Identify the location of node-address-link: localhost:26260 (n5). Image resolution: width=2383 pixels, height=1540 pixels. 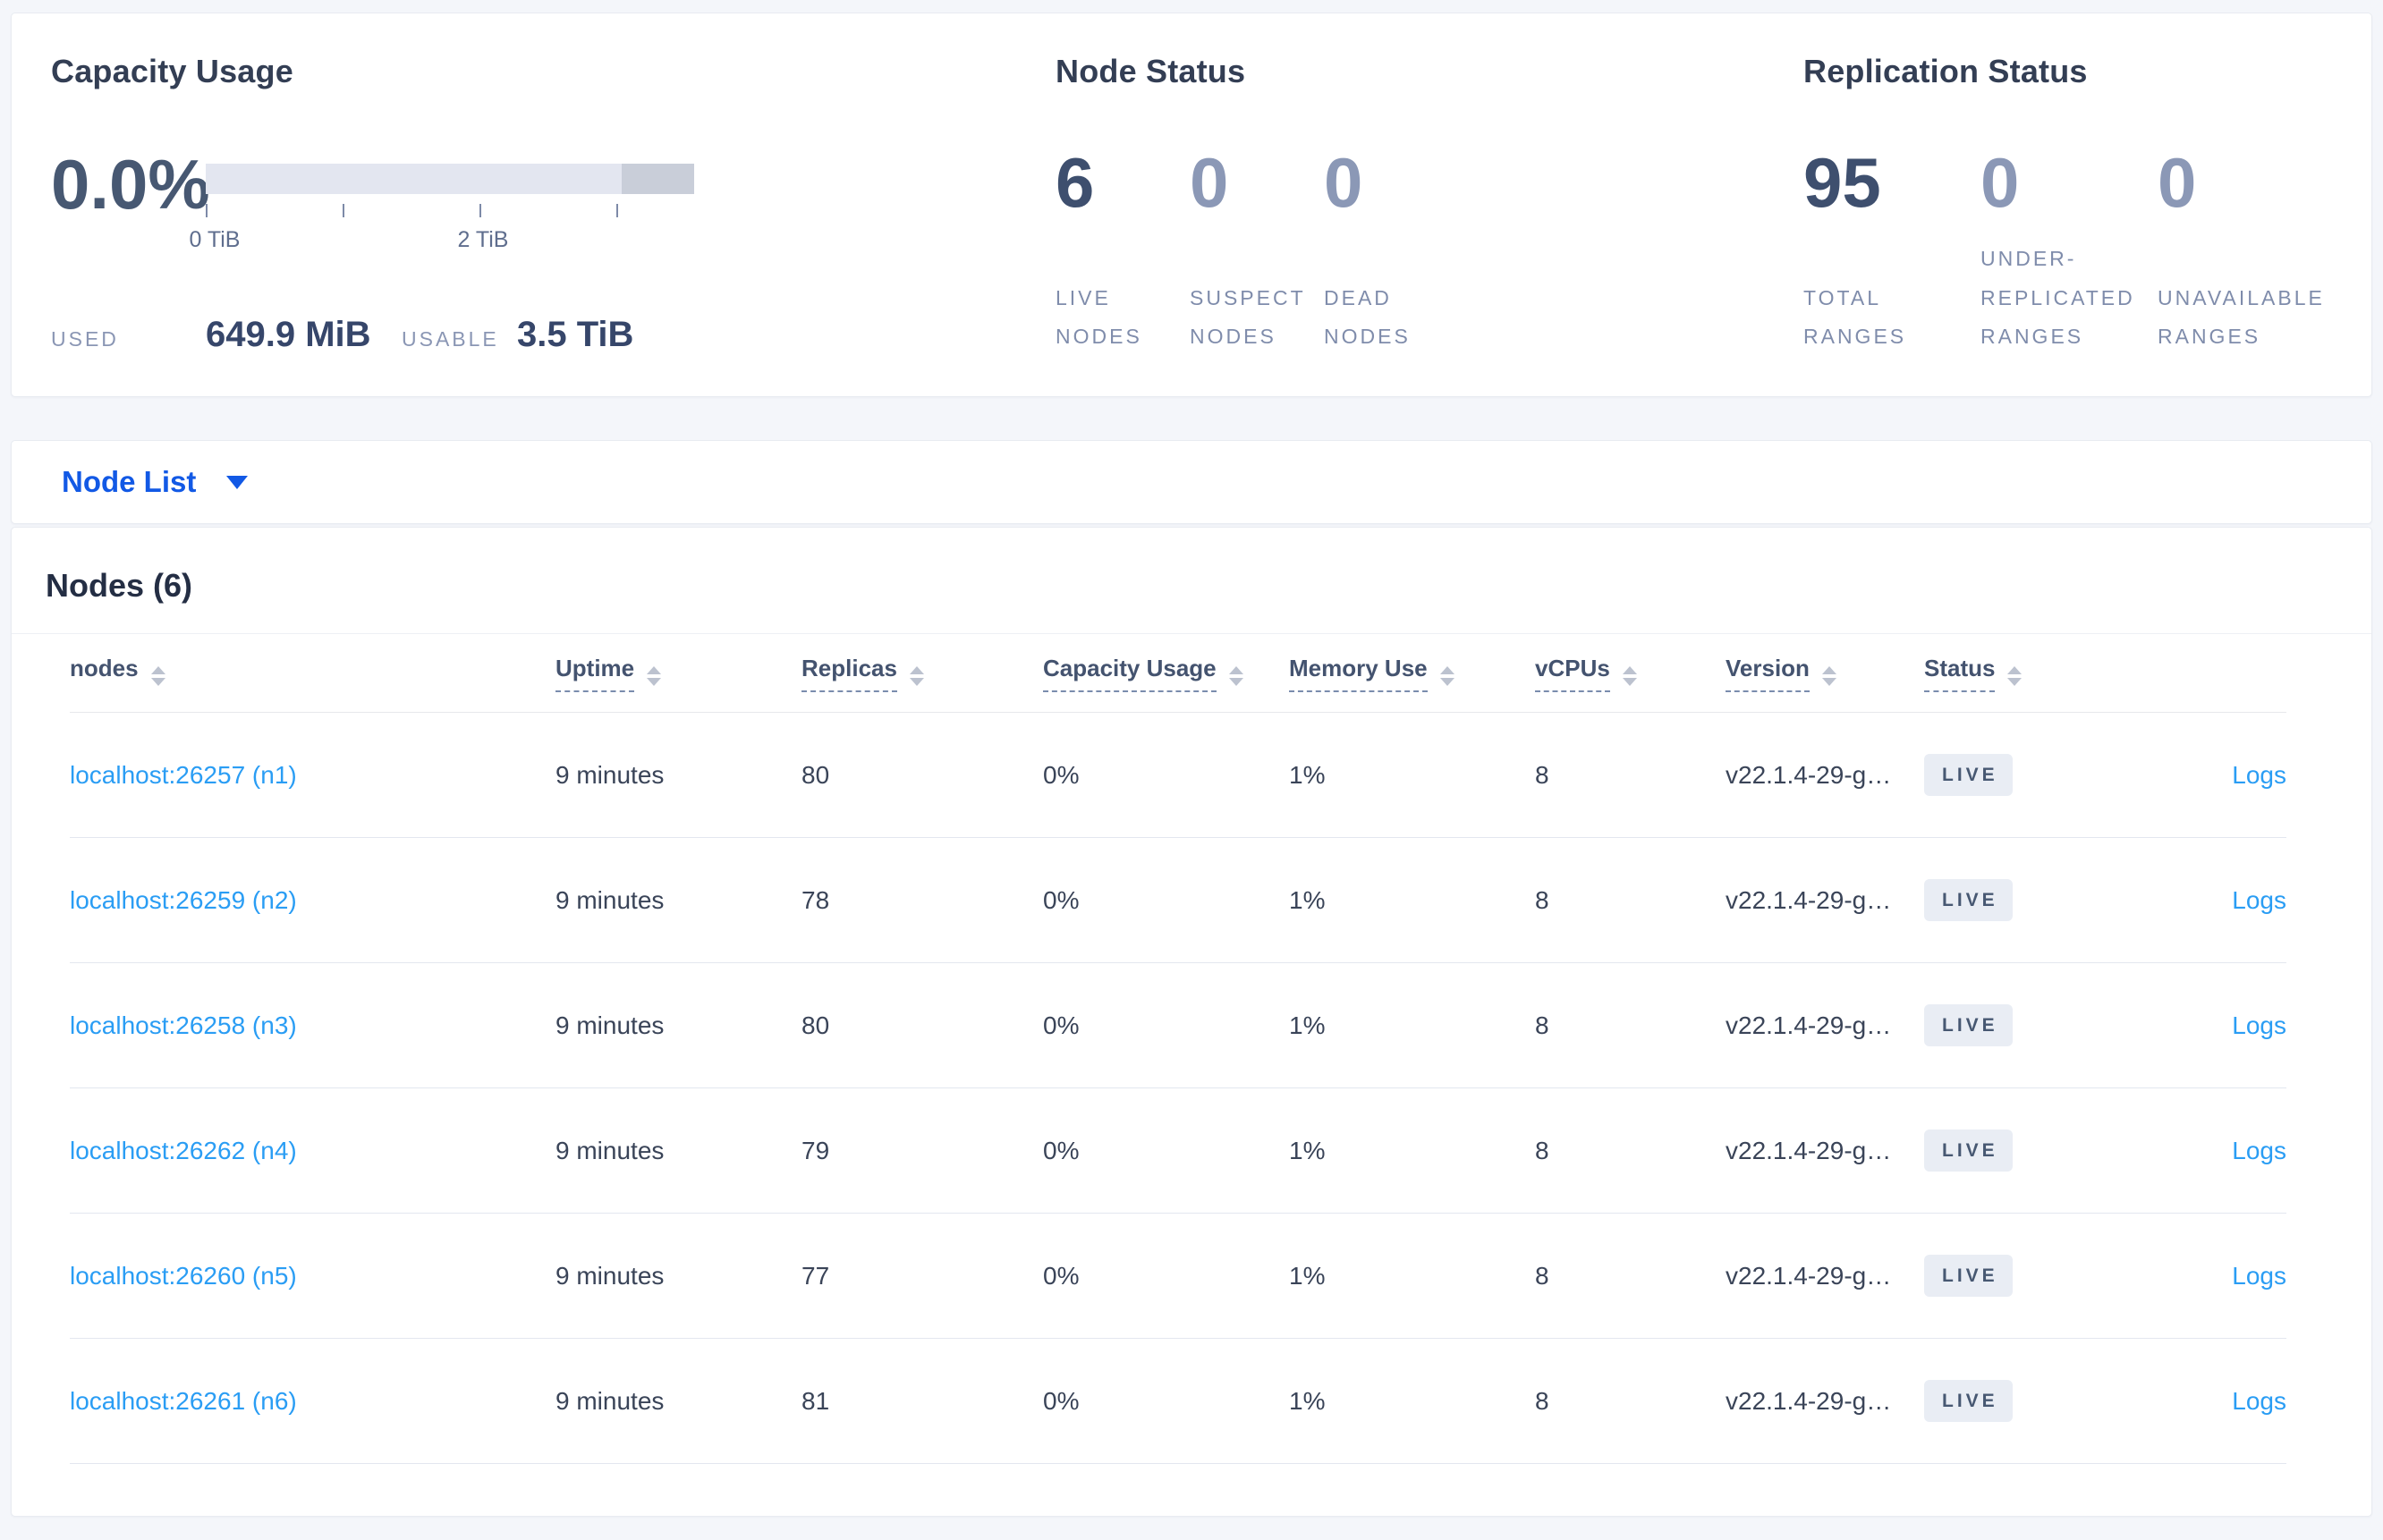
(312, 1276).